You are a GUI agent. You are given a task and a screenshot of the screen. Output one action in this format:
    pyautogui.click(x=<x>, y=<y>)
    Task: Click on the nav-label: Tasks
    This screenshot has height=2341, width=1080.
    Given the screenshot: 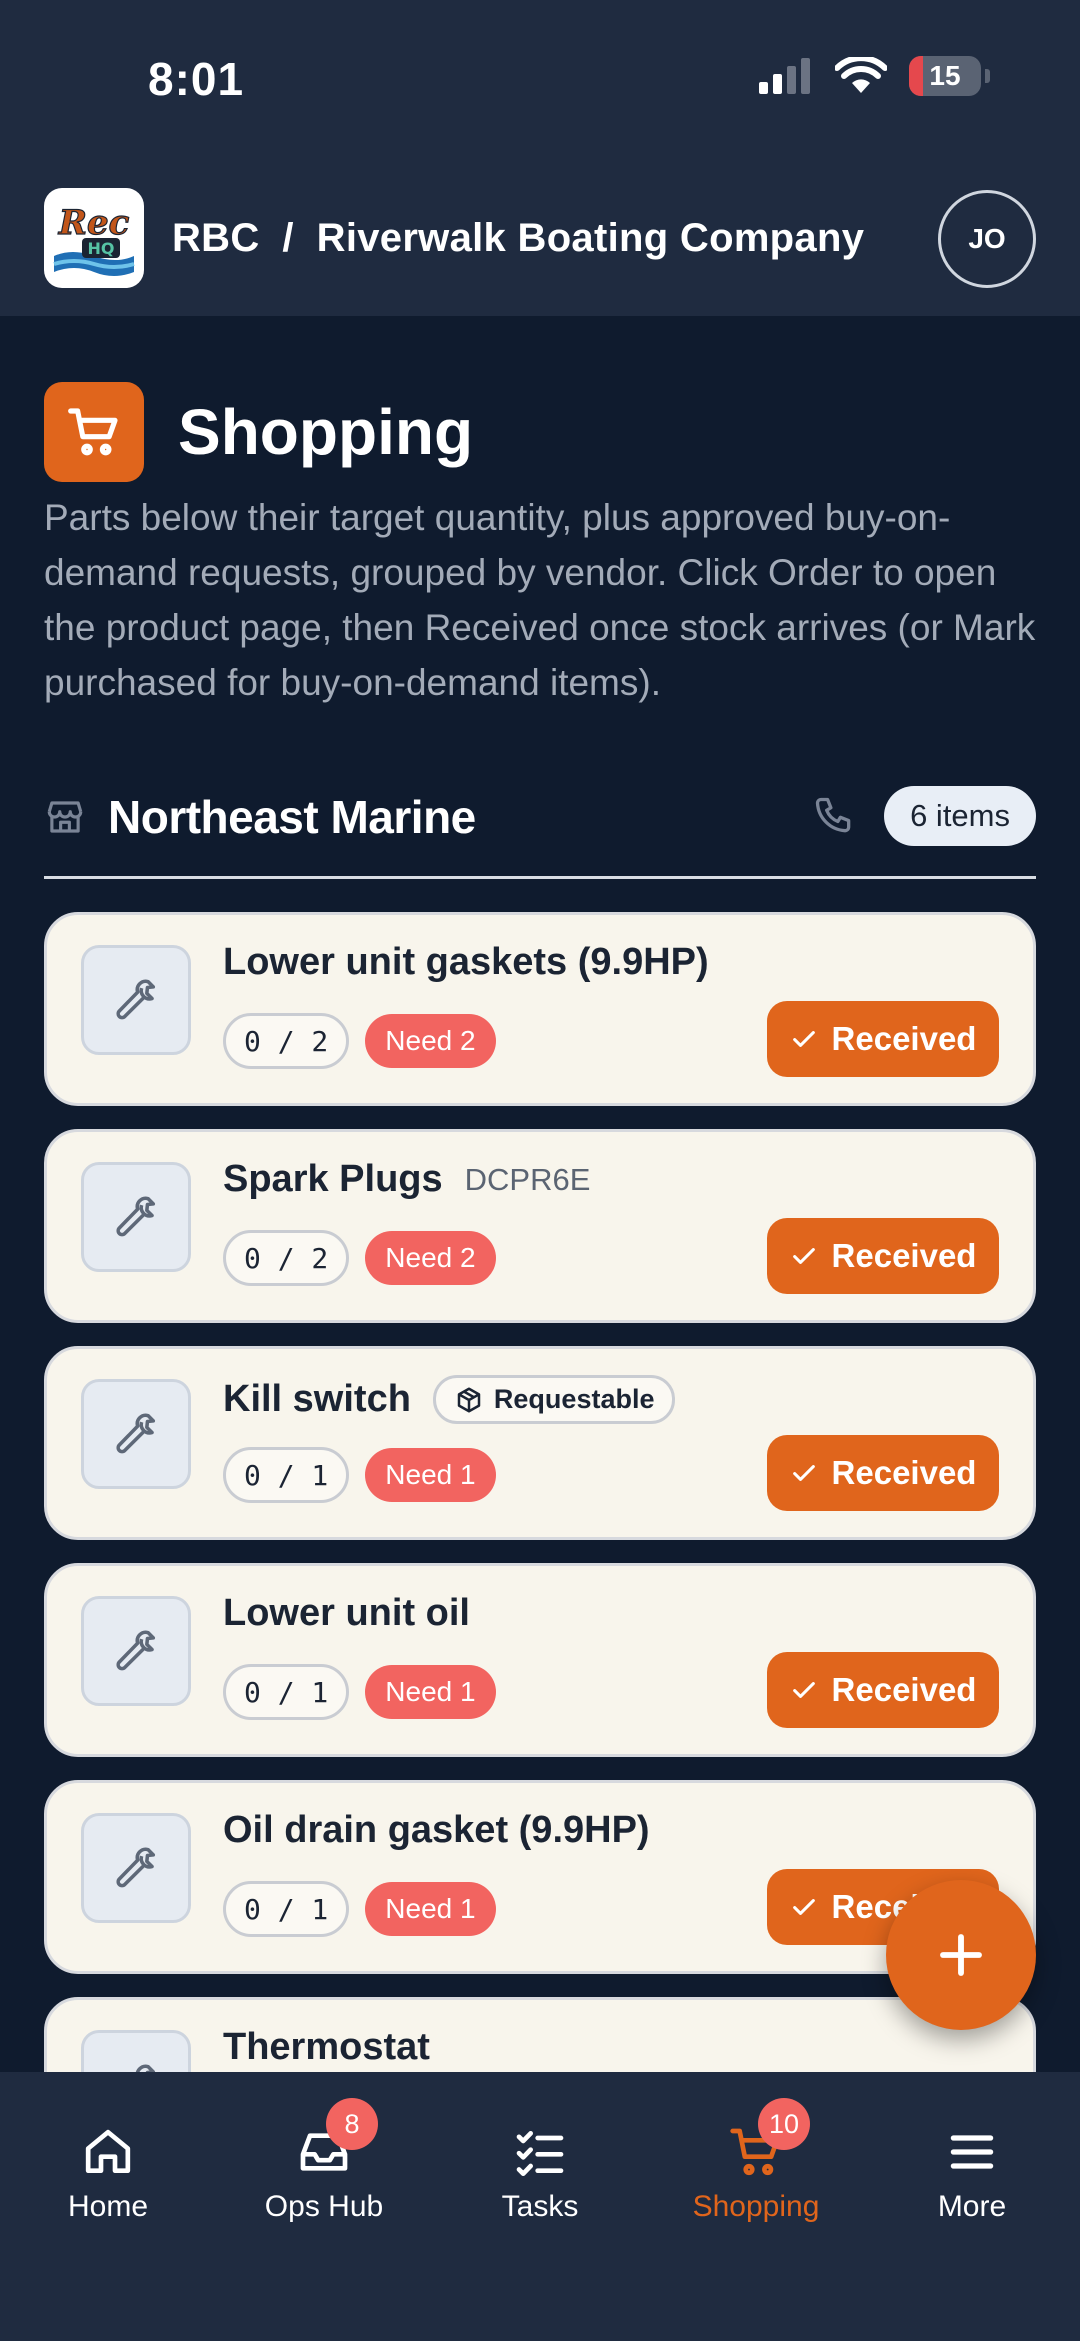 What is the action you would take?
    pyautogui.click(x=540, y=2206)
    